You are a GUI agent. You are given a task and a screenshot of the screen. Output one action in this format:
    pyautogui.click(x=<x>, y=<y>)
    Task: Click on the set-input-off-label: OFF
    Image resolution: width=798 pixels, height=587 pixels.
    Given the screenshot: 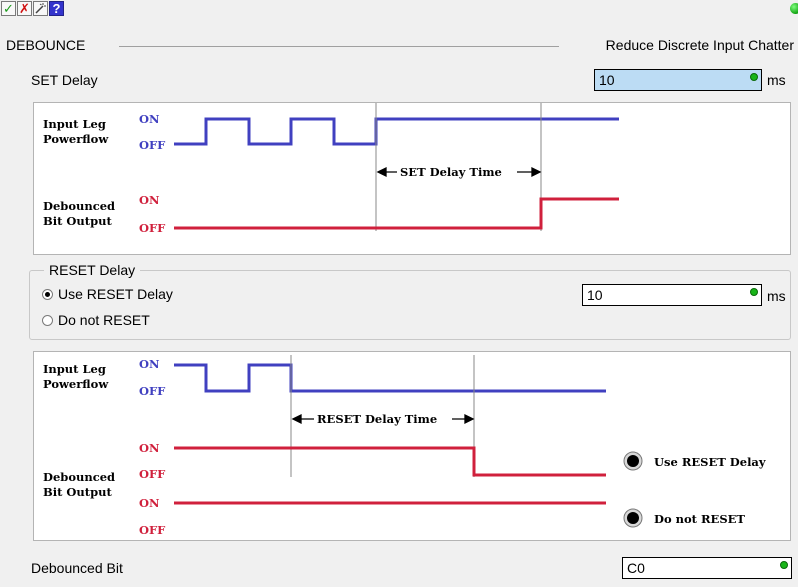 What is the action you would take?
    pyautogui.click(x=152, y=145)
    